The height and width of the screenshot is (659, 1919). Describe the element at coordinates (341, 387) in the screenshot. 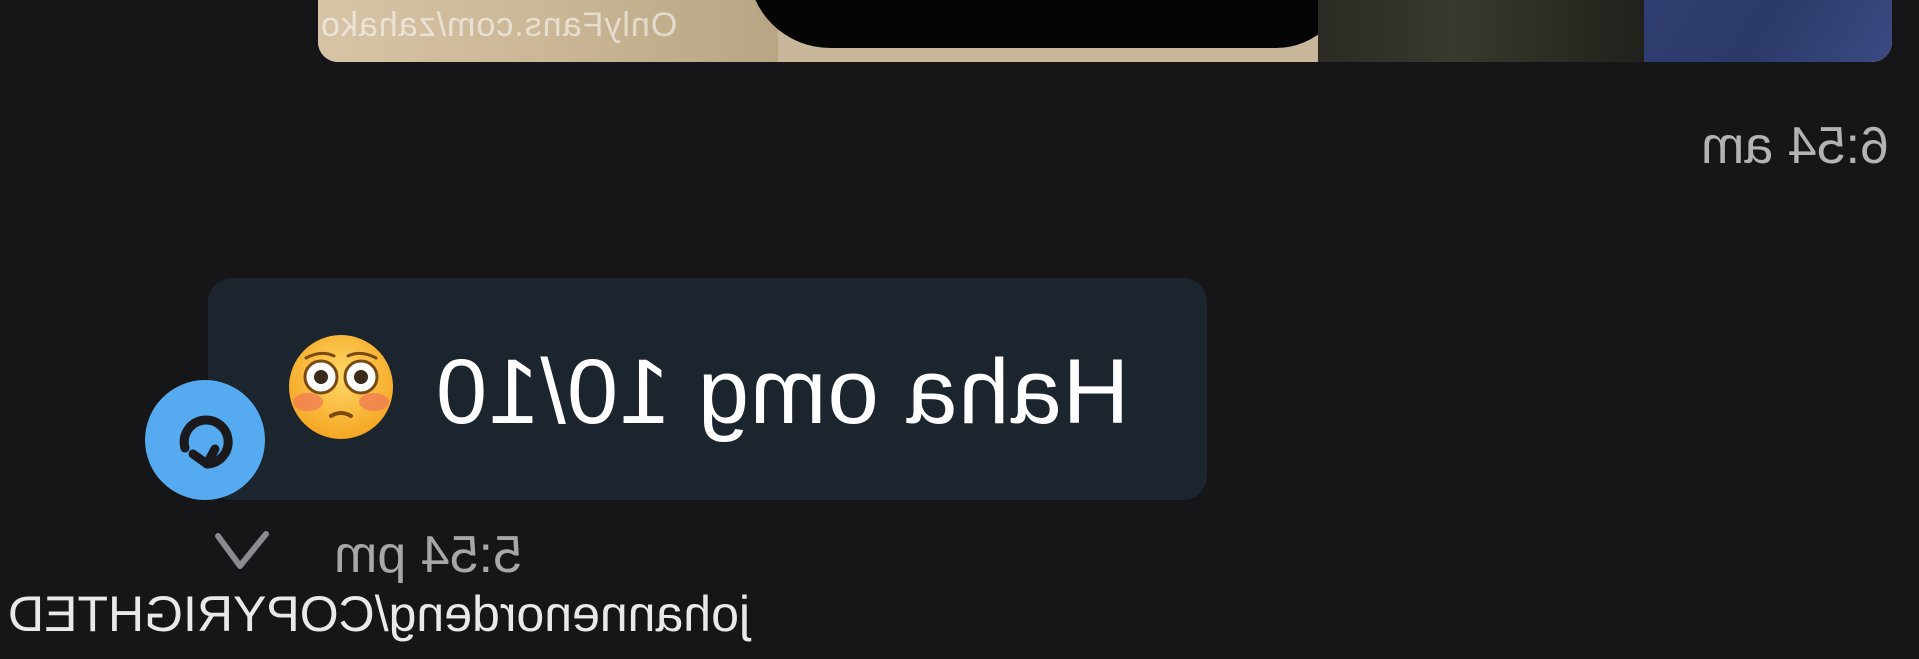

I see `flushed-face-emoji` at that location.